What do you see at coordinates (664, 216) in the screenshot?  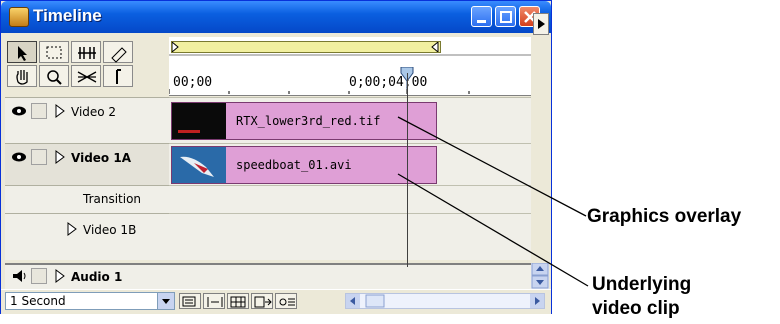 I see `callout-graphics-overlay: Graphics overlay` at bounding box center [664, 216].